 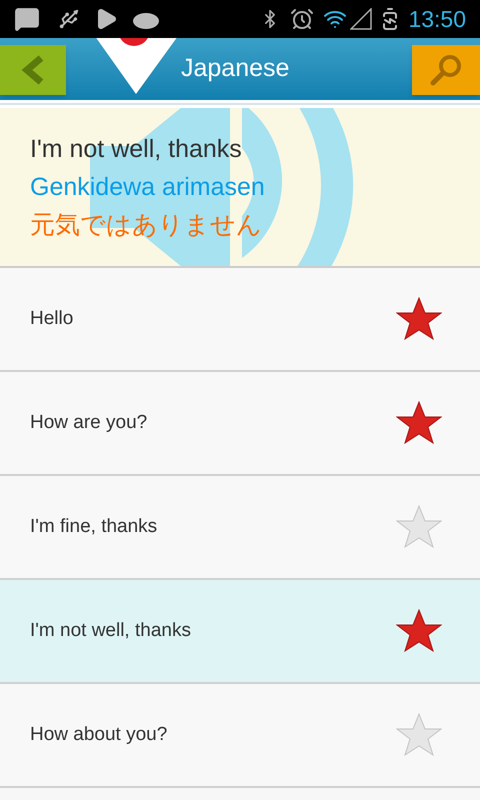 I want to click on search-button, so click(x=446, y=70).